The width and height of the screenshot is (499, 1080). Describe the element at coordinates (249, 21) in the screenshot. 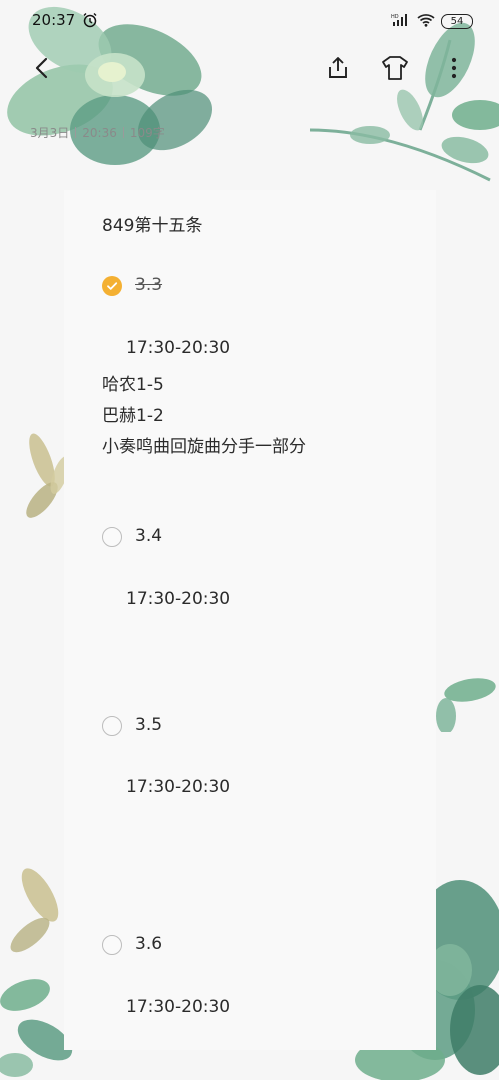

I see `status-bar: 20:37 HD 54` at that location.